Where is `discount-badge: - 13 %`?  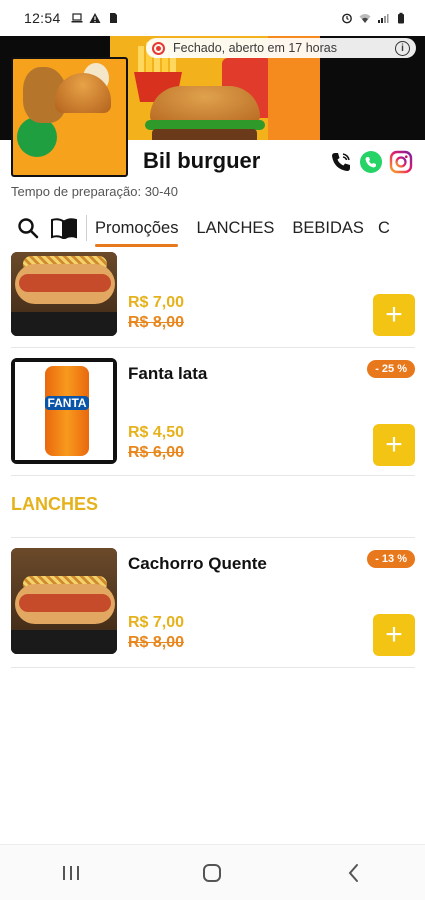
discount-badge: - 13 % is located at coordinates (391, 559).